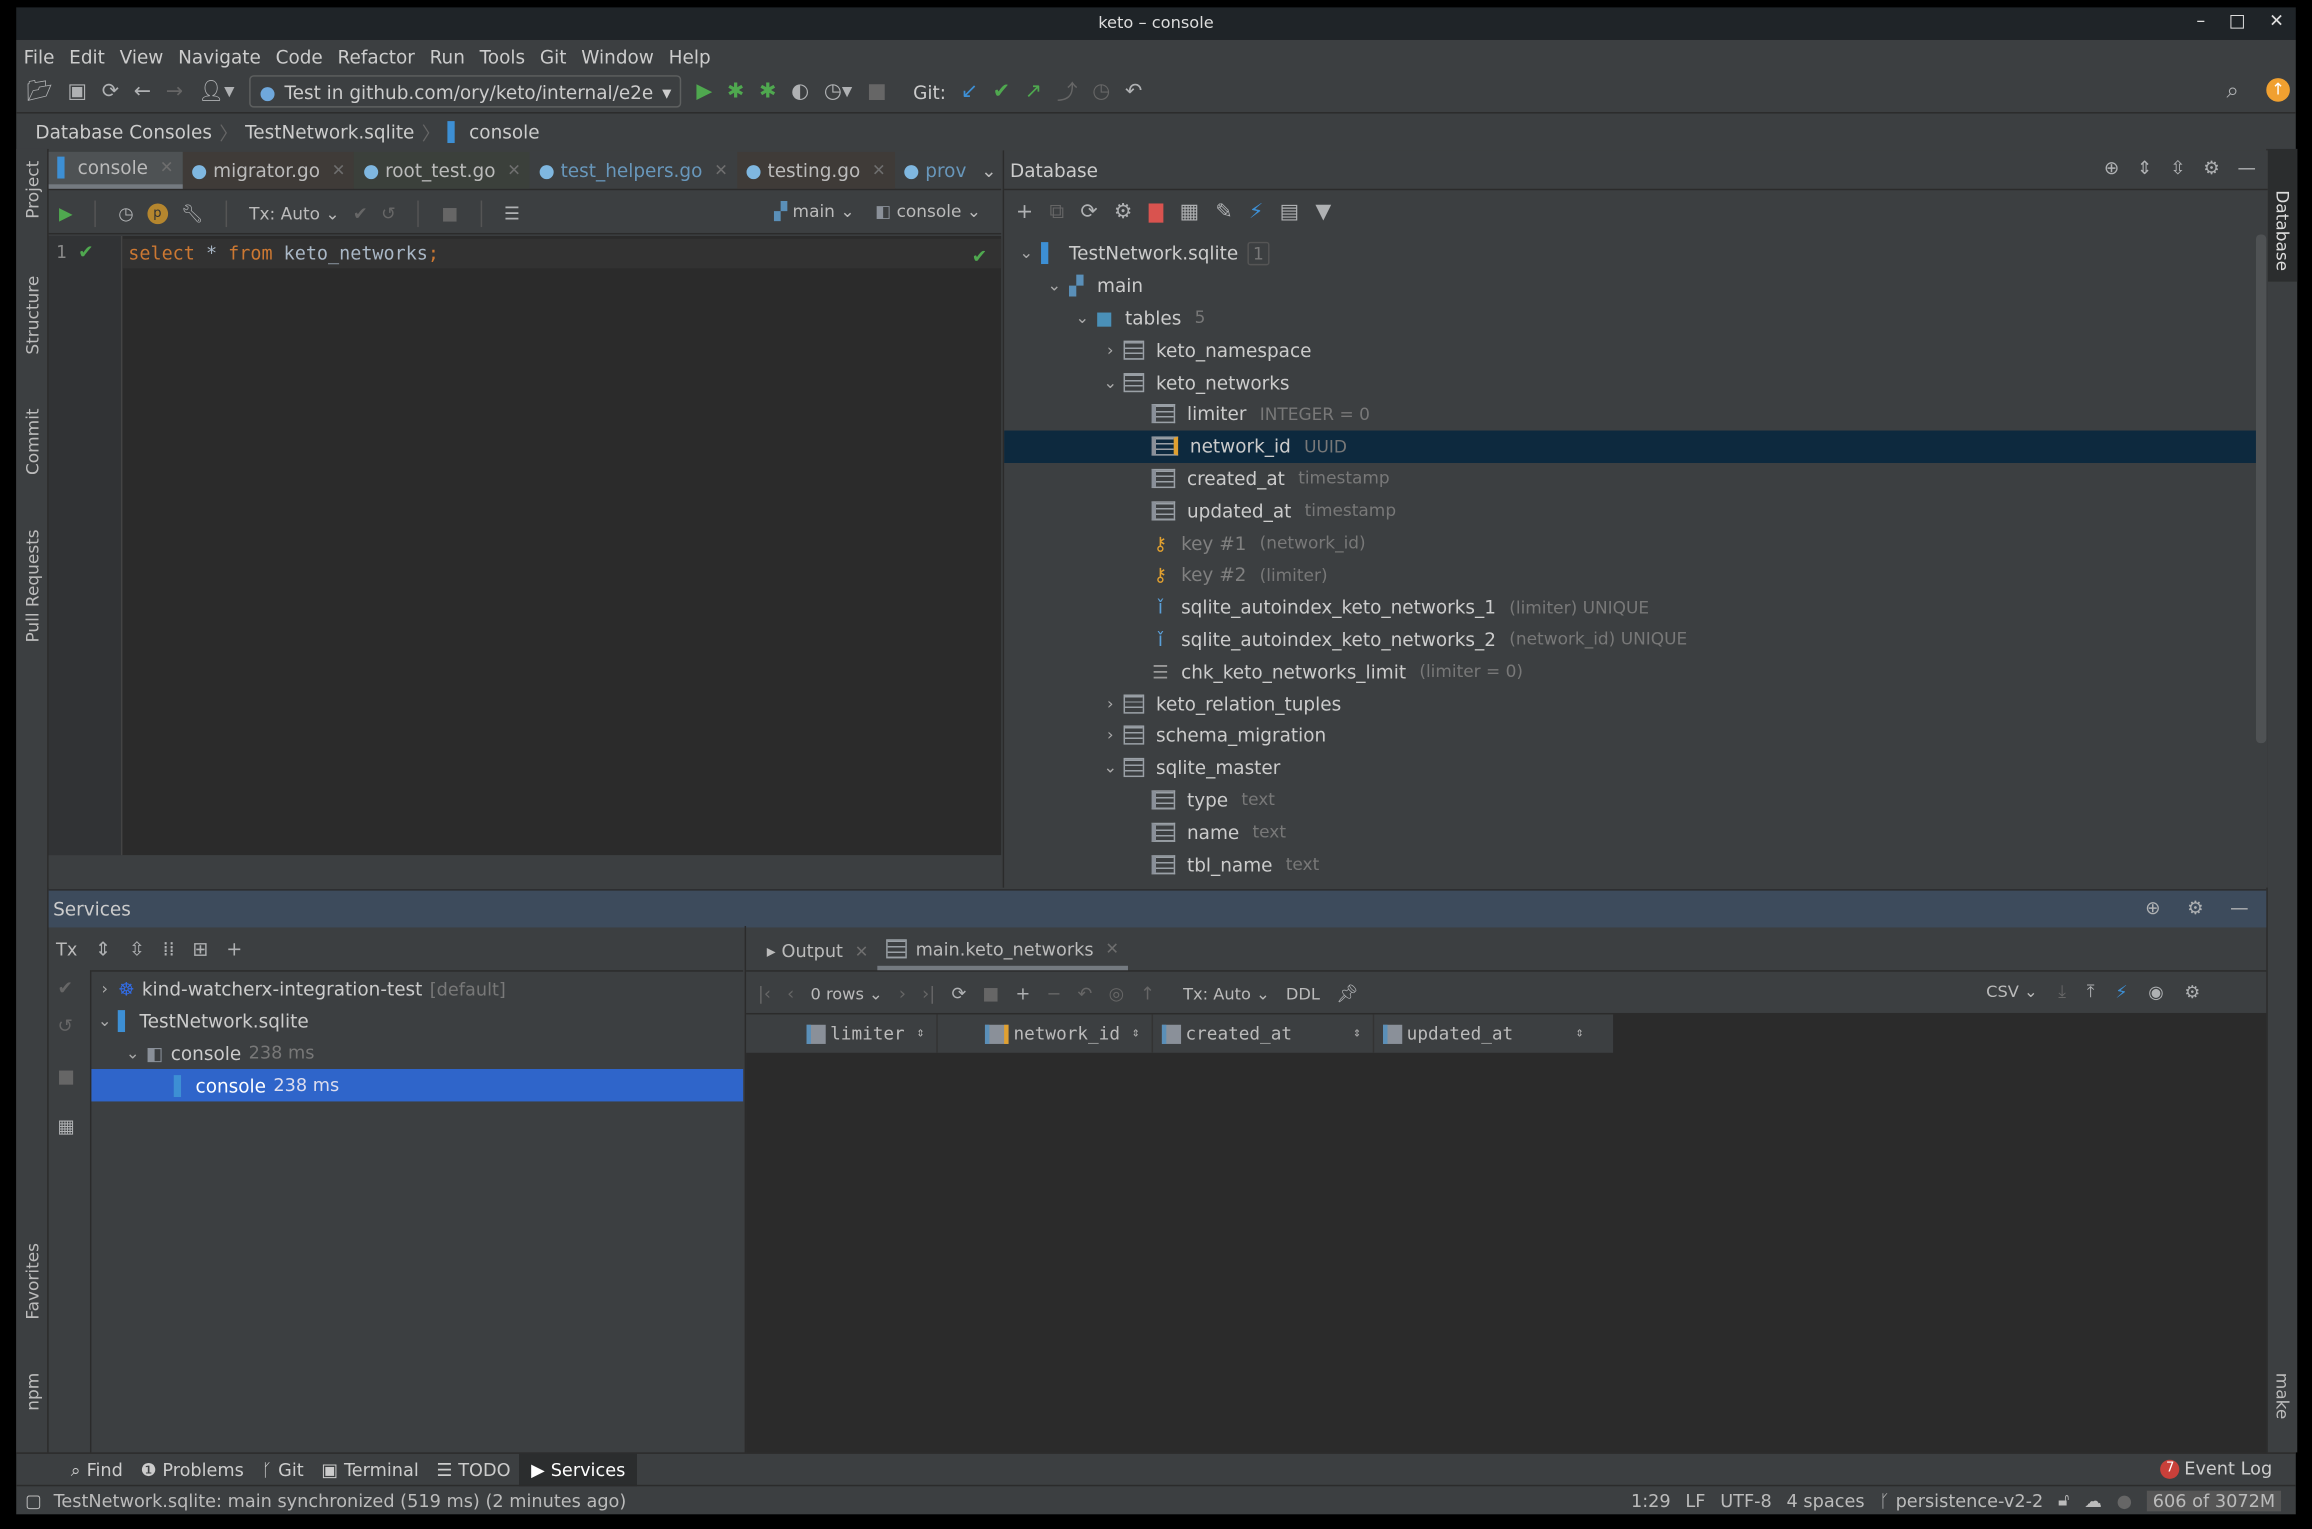 The image size is (2312, 1529). What do you see at coordinates (2247, 167) in the screenshot?
I see `hide-icon: —` at bounding box center [2247, 167].